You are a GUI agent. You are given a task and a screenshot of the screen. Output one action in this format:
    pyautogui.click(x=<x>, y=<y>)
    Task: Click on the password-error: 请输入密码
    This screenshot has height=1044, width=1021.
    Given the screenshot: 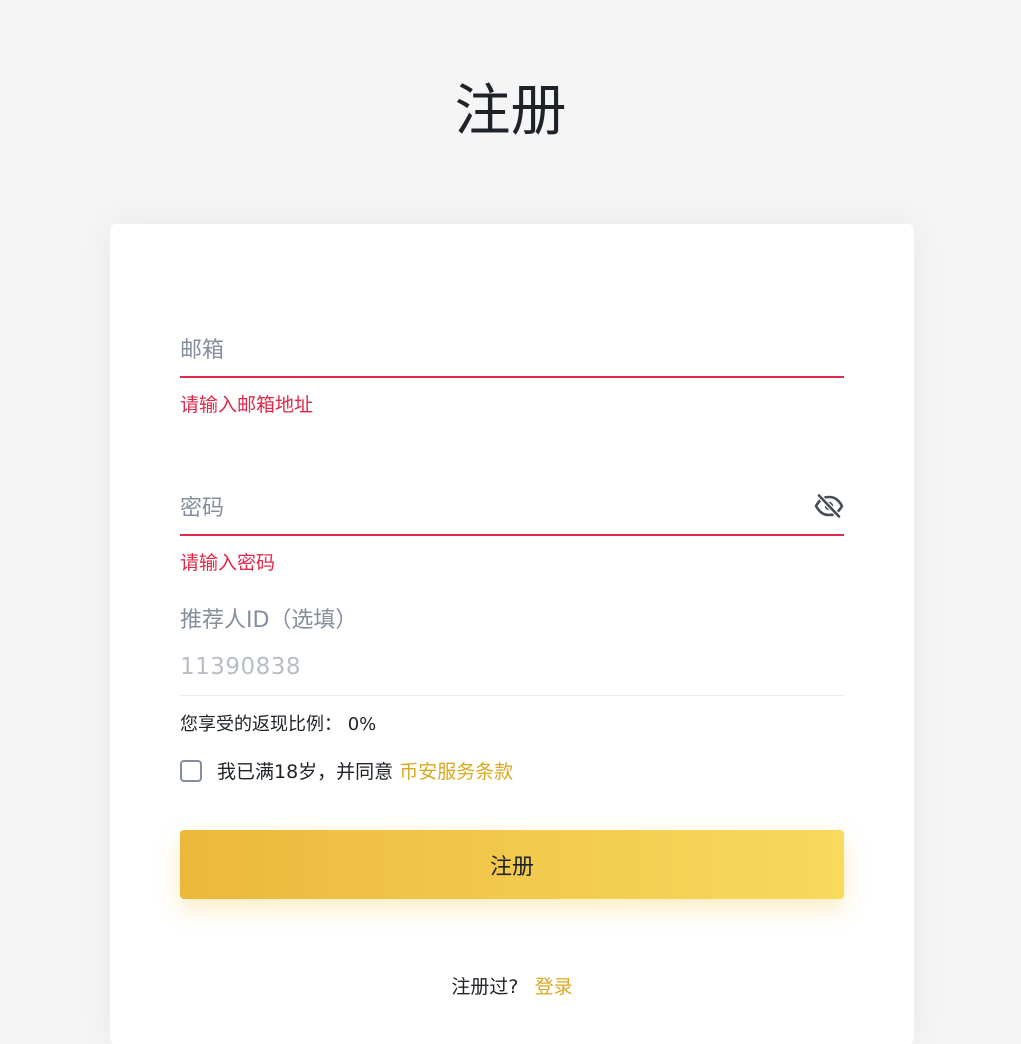 What is the action you would take?
    pyautogui.click(x=228, y=563)
    